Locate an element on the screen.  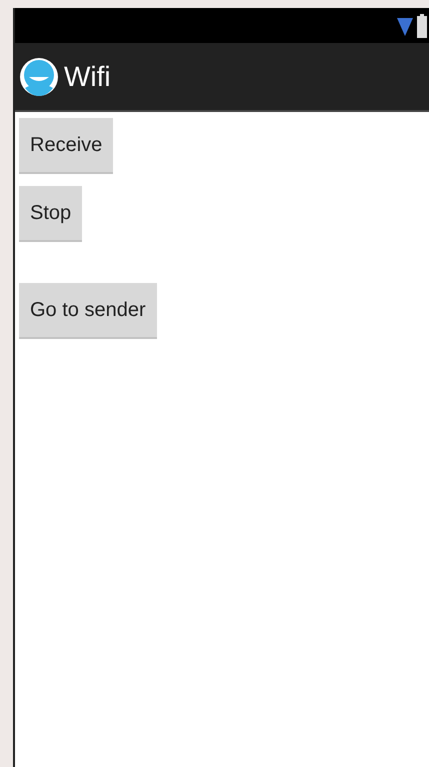
action-button: Stop is located at coordinates (50, 214).